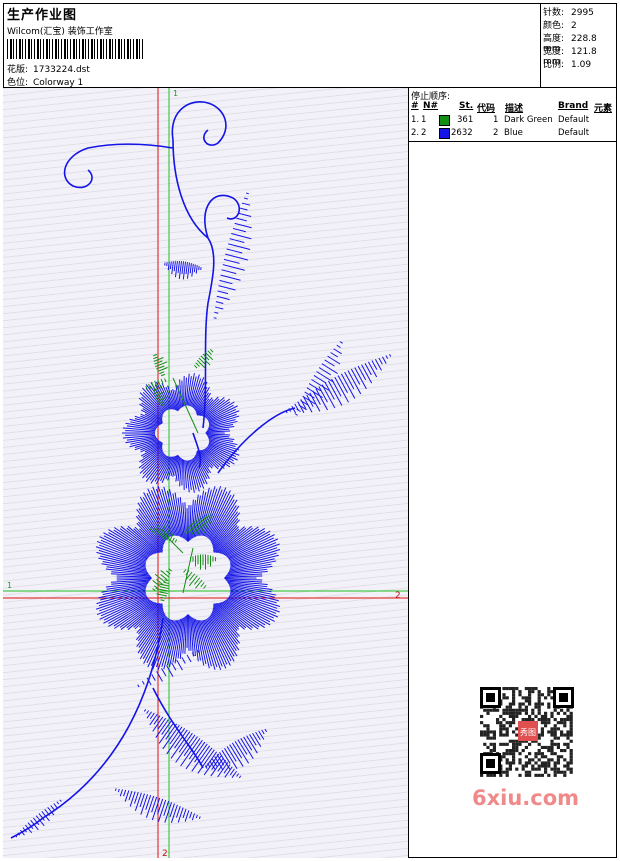 The width and height of the screenshot is (620, 861). What do you see at coordinates (199, 123) in the screenshot?
I see `top-tendril` at bounding box center [199, 123].